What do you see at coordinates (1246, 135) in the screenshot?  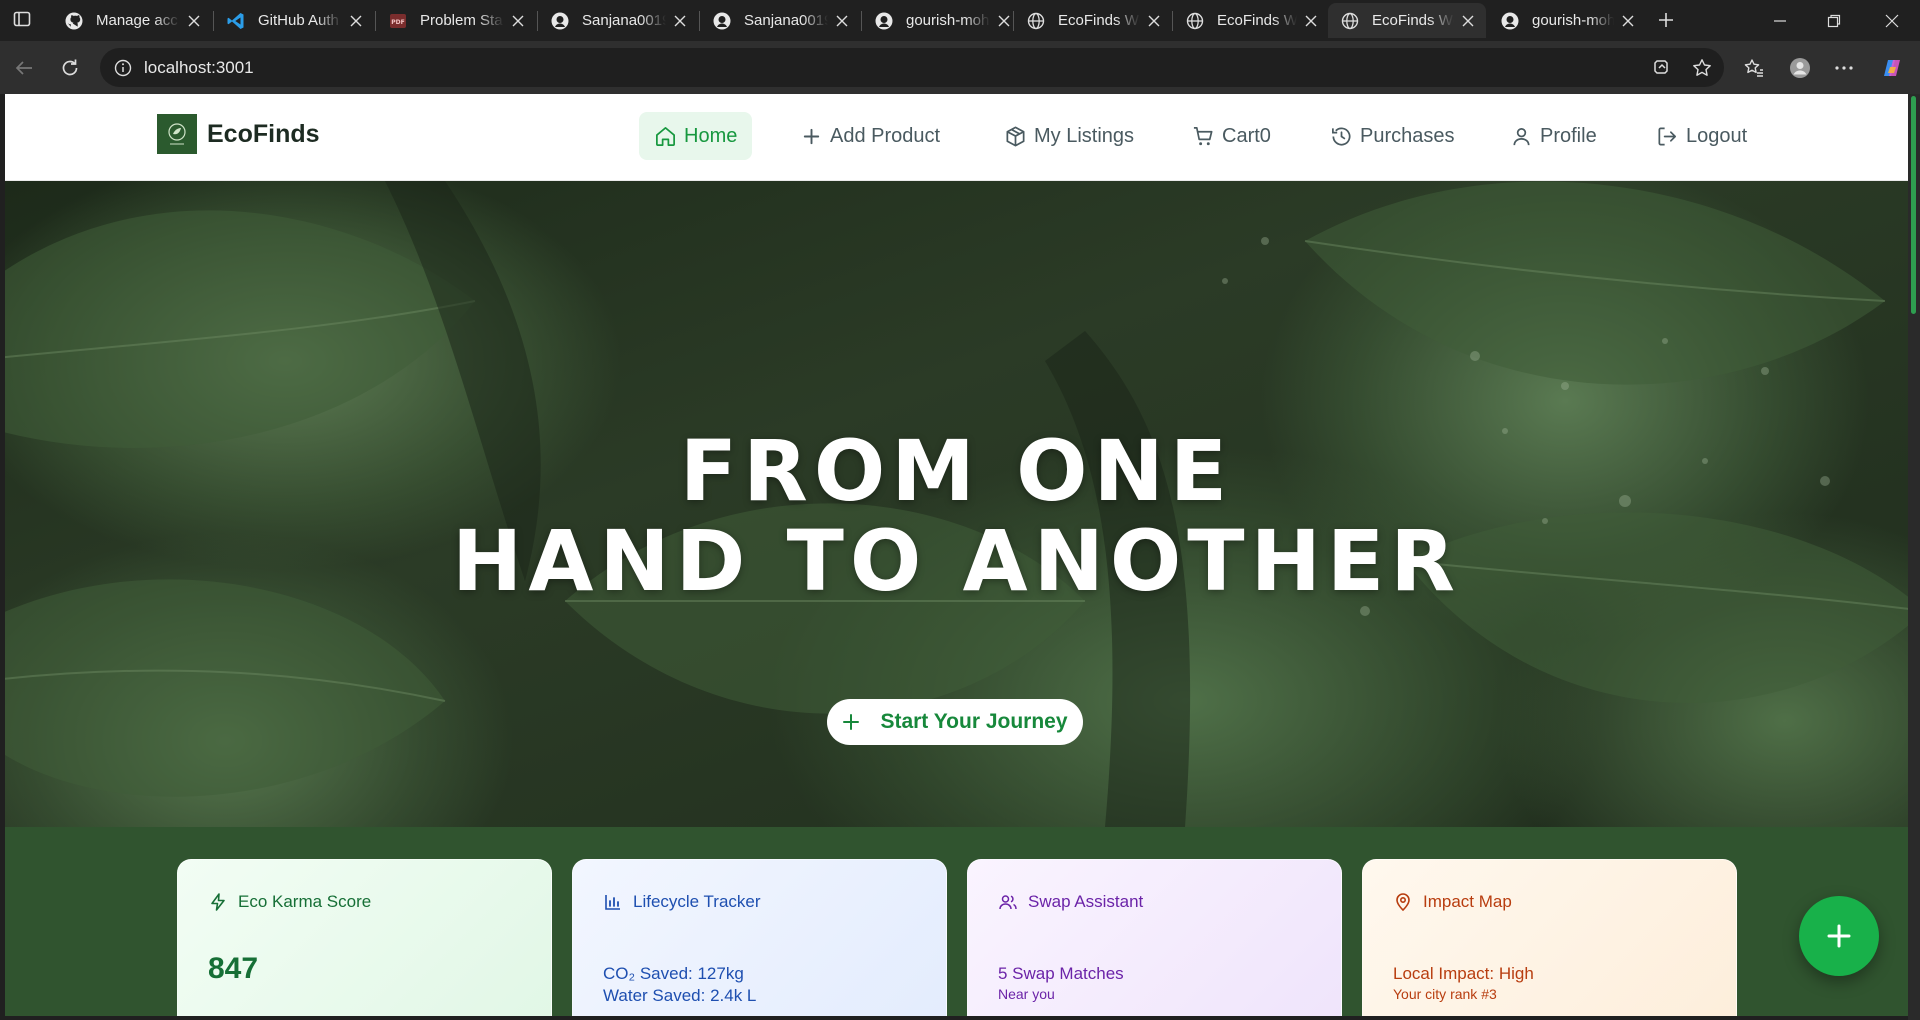 I see `nav-cart-label: Cart0` at bounding box center [1246, 135].